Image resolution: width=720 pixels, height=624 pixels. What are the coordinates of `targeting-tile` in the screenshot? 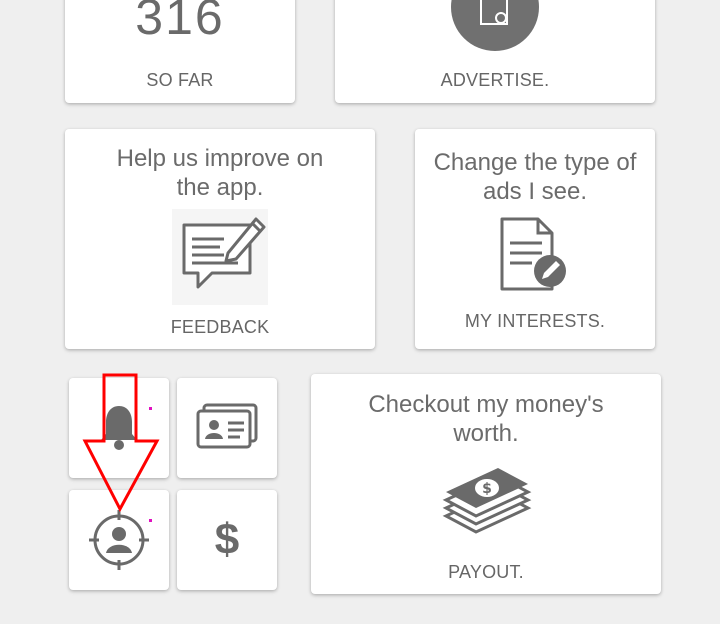 It's located at (119, 540).